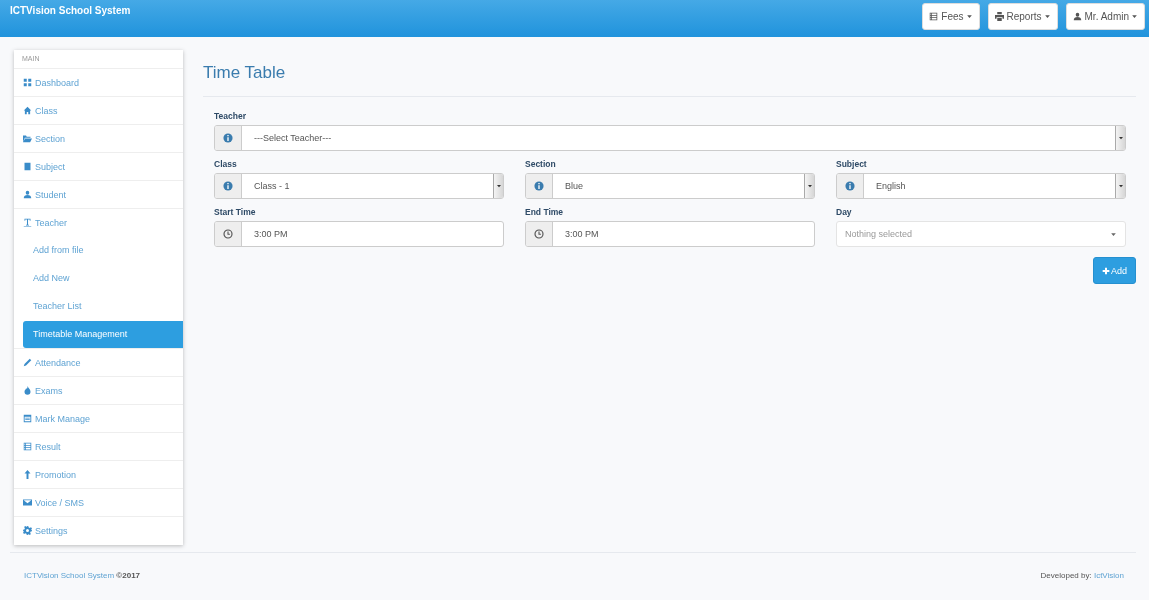 The width and height of the screenshot is (1149, 600). I want to click on grid-icon, so click(27, 82).